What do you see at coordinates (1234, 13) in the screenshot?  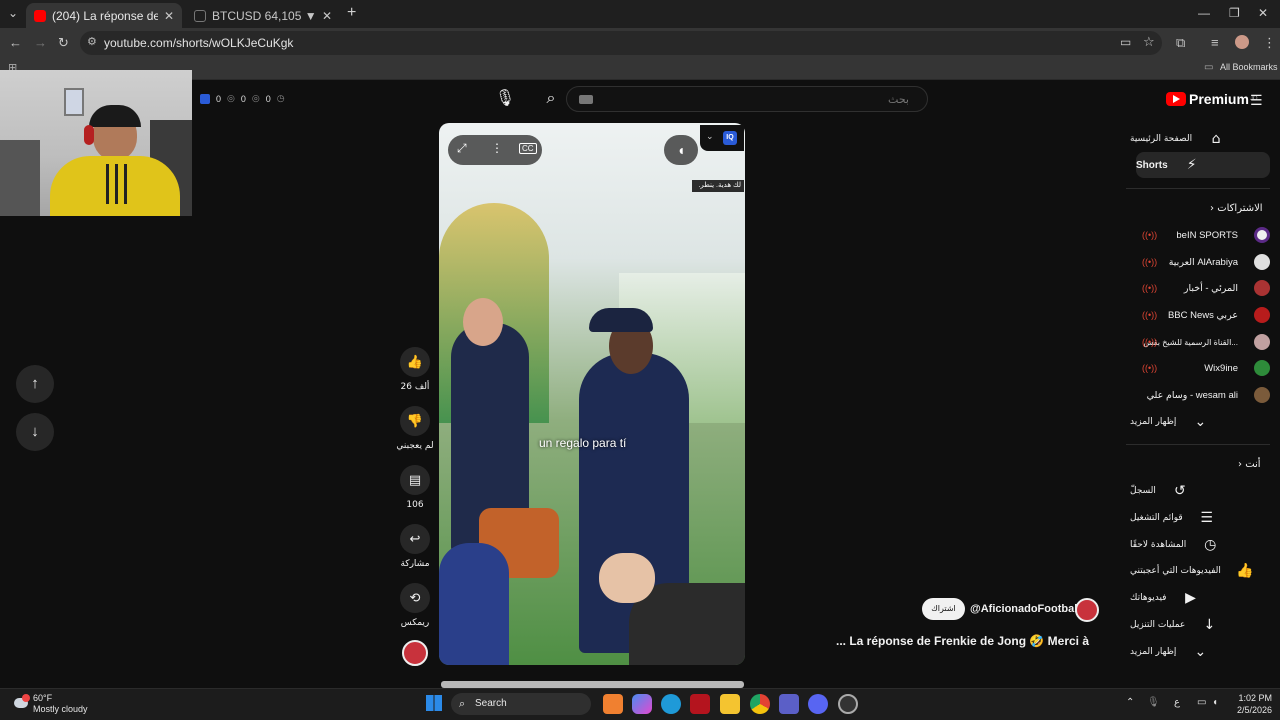 I see `maximize-button: ❐` at bounding box center [1234, 13].